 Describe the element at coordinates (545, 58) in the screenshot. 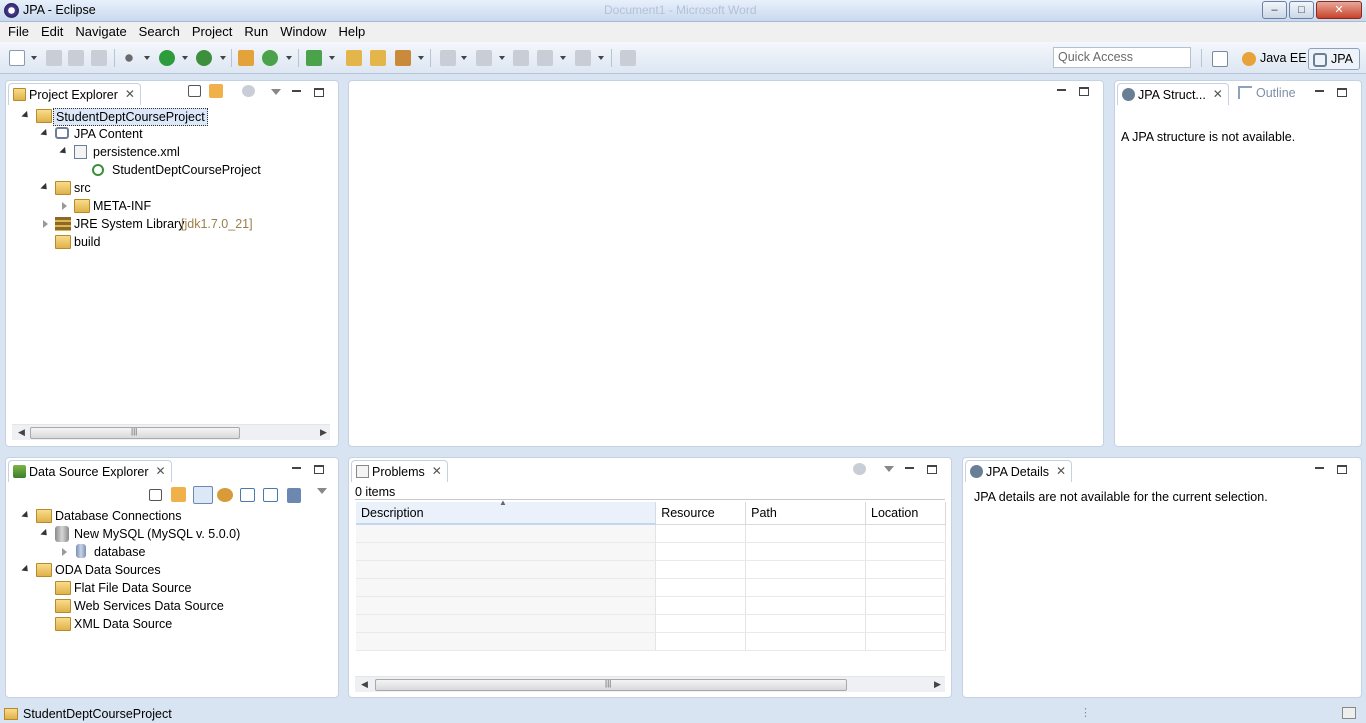

I see `back-icon` at that location.